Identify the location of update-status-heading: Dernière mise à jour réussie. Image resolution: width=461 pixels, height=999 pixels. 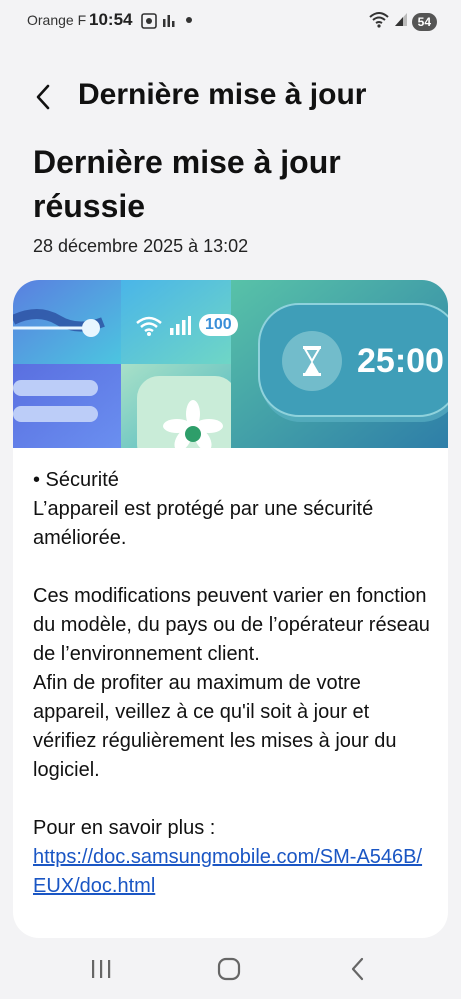
(187, 184).